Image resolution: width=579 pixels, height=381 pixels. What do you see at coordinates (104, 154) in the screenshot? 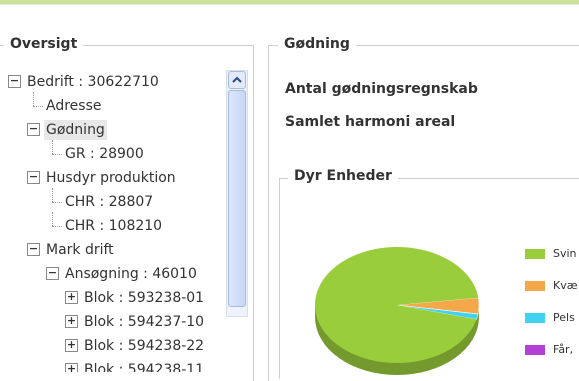
I see `tree-node-label: GR : 28900` at bounding box center [104, 154].